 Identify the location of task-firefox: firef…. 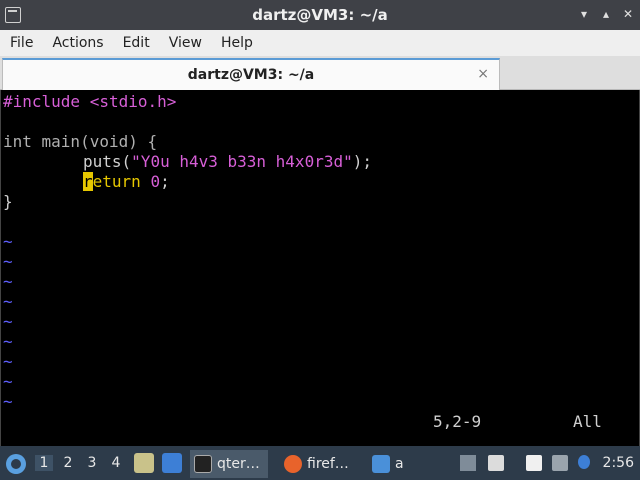
(320, 464).